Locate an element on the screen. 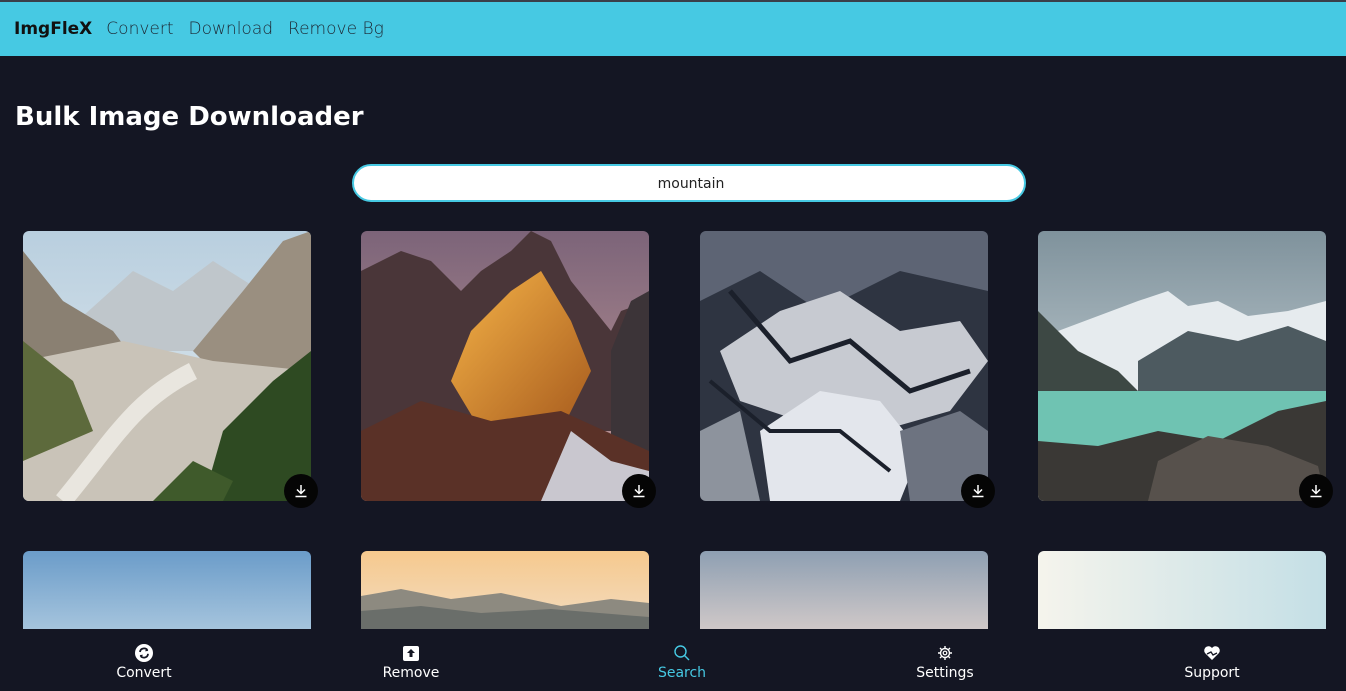 This screenshot has height=691, width=1346. search-input is located at coordinates (691, 184).